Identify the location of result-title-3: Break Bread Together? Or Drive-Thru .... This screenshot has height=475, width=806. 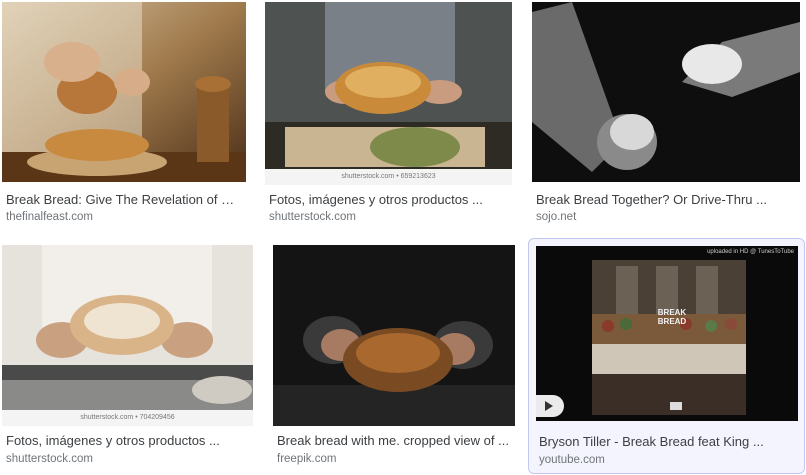
(667, 200).